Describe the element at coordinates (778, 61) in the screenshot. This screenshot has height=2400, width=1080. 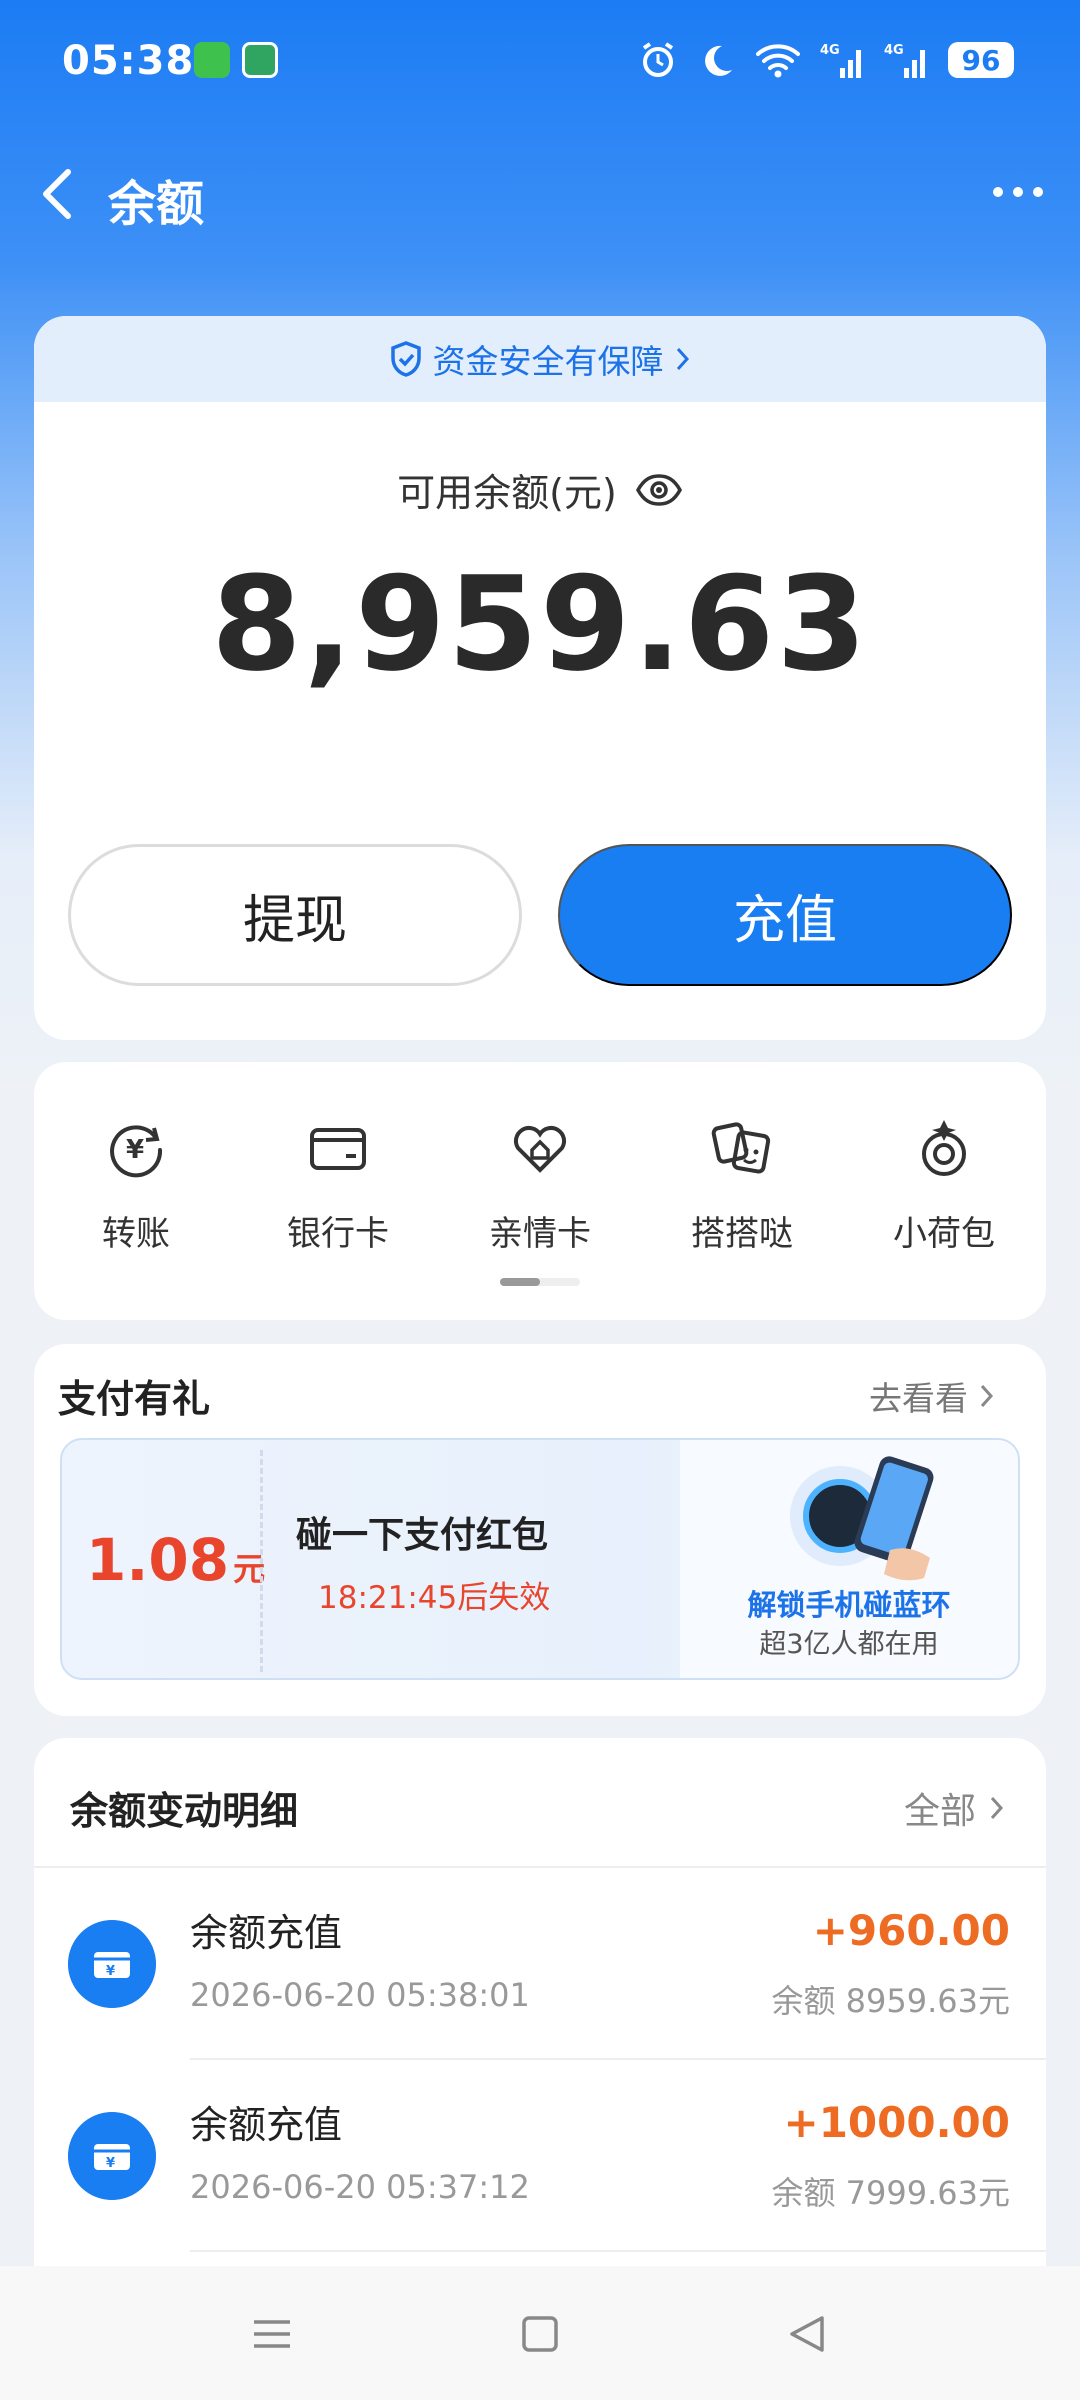
I see `wifi-icon` at that location.